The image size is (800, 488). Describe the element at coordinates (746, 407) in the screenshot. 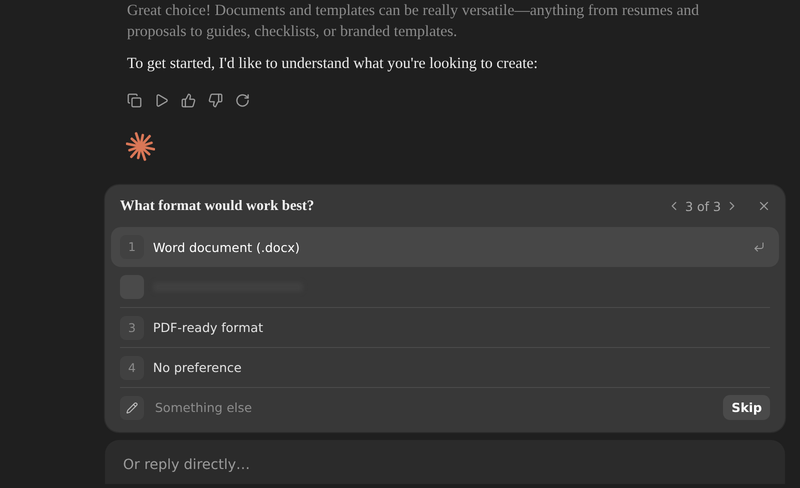

I see `skip-button: Skip` at that location.